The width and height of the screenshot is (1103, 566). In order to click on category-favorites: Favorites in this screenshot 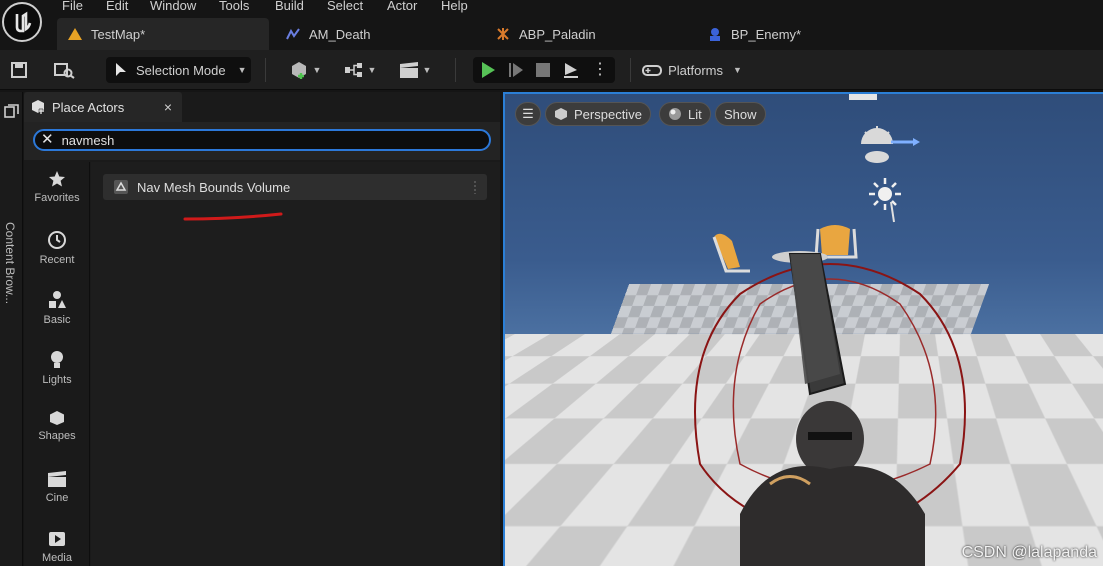, I will do `click(57, 187)`.